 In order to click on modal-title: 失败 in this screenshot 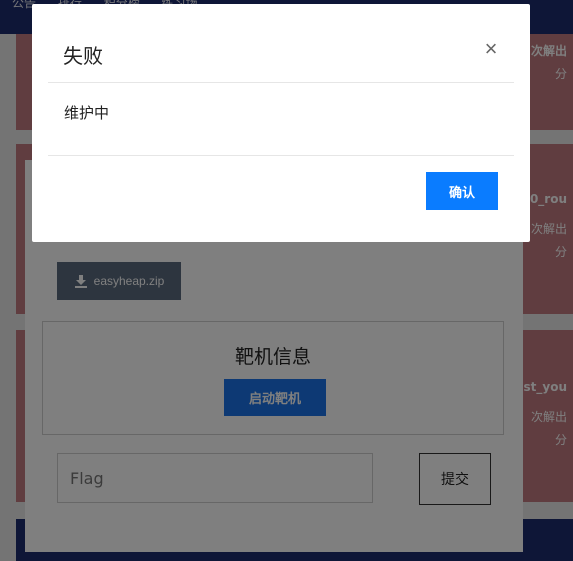, I will do `click(83, 56)`.